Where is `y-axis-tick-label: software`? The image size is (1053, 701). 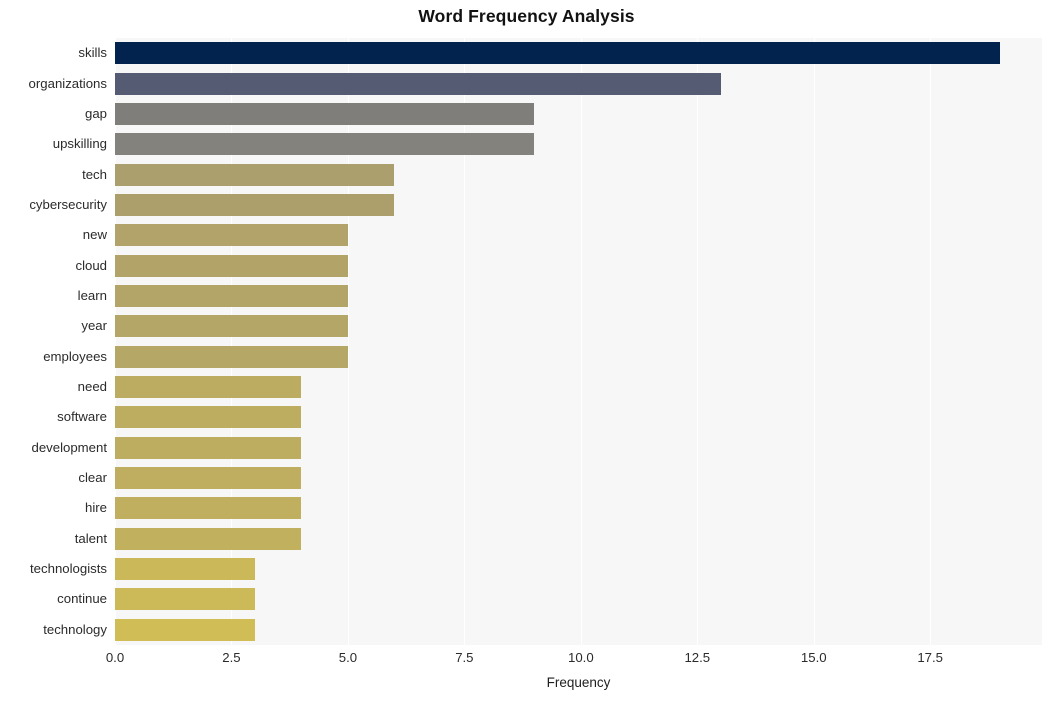
y-axis-tick-label: software is located at coordinates (82, 417).